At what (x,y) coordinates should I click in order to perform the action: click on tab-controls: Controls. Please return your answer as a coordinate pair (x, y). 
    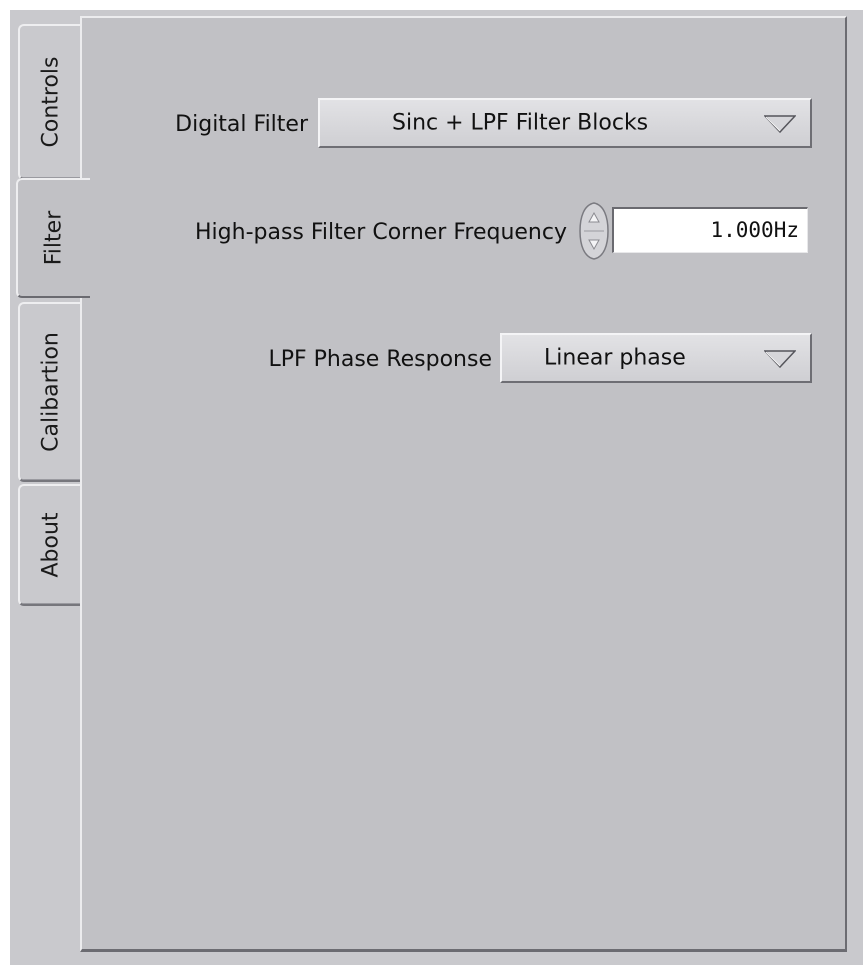
    Looking at the image, I should click on (50, 102).